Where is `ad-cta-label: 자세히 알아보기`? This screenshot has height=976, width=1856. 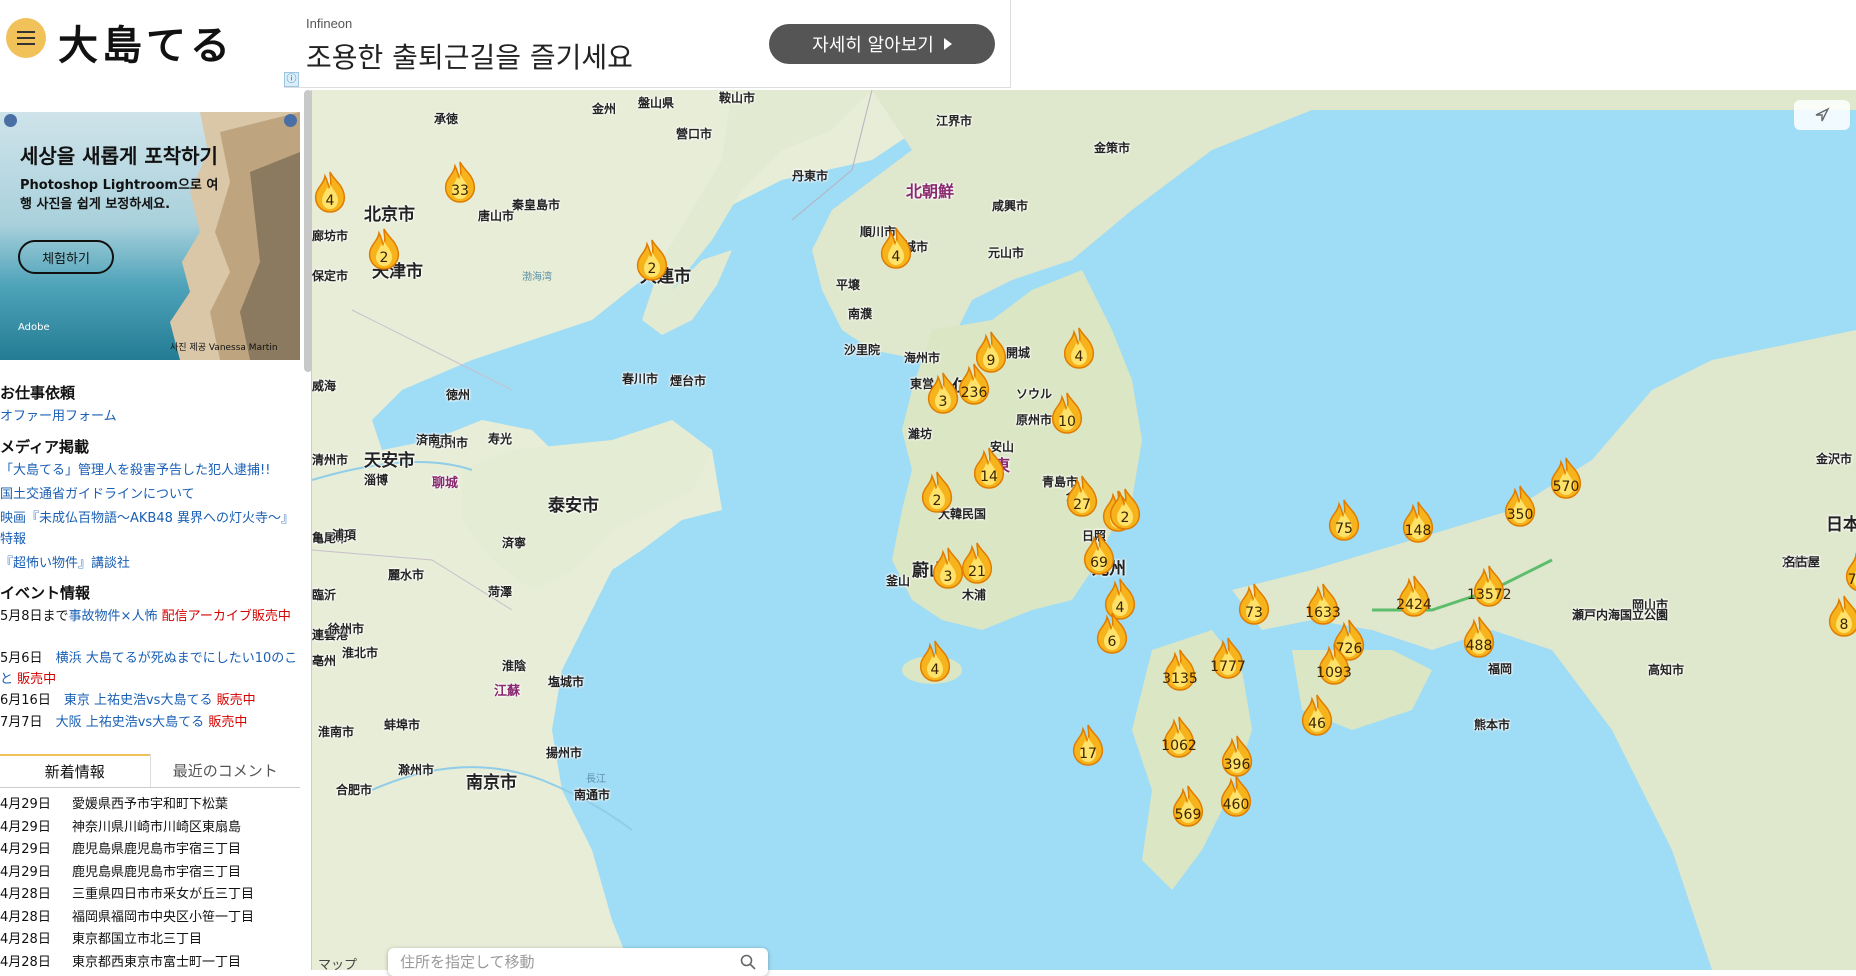 ad-cta-label: 자세히 알아보기 is located at coordinates (873, 45).